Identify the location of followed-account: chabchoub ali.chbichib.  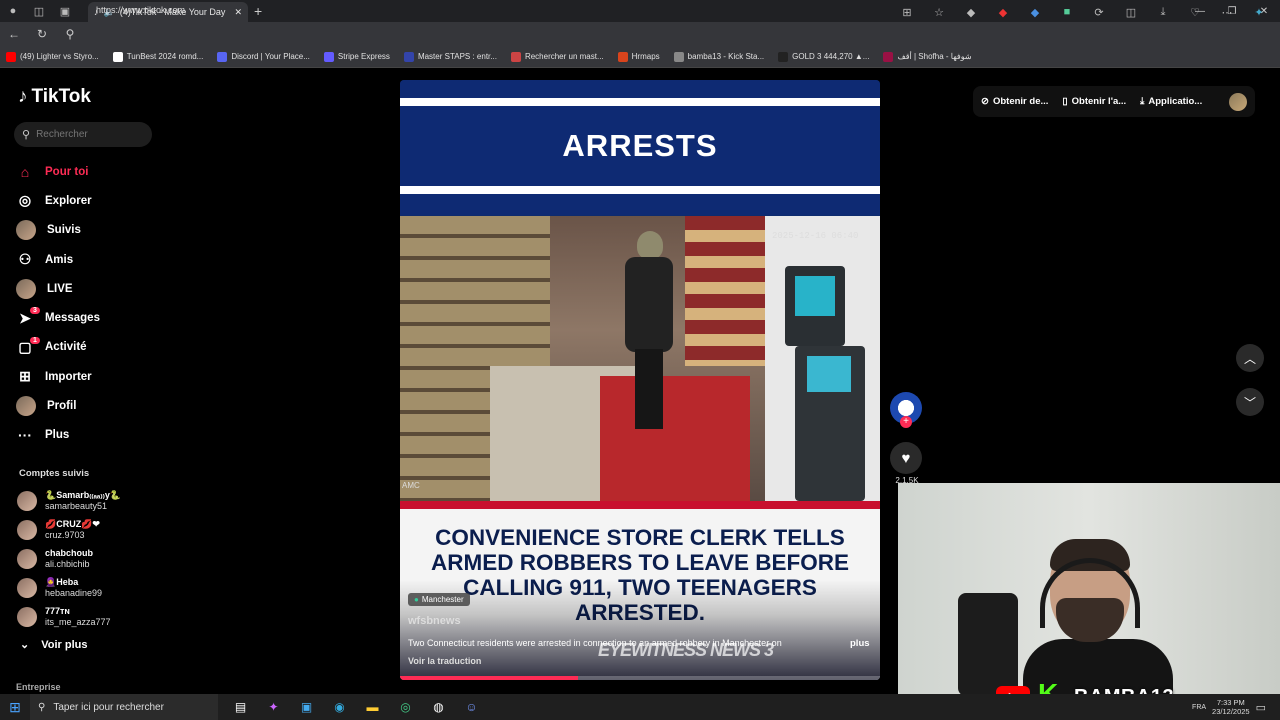
(92, 558).